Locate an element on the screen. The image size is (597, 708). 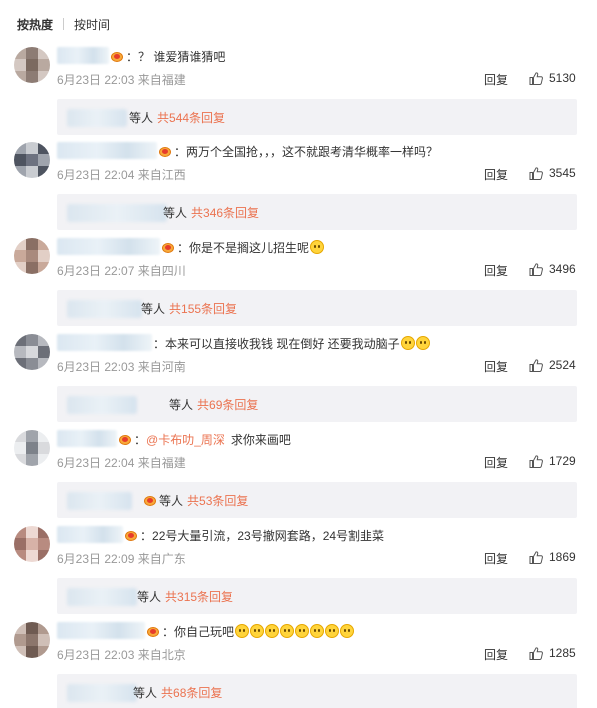
comment-content: ： @卡布叻_周深 求你来画吧 is located at coordinates (204, 439).